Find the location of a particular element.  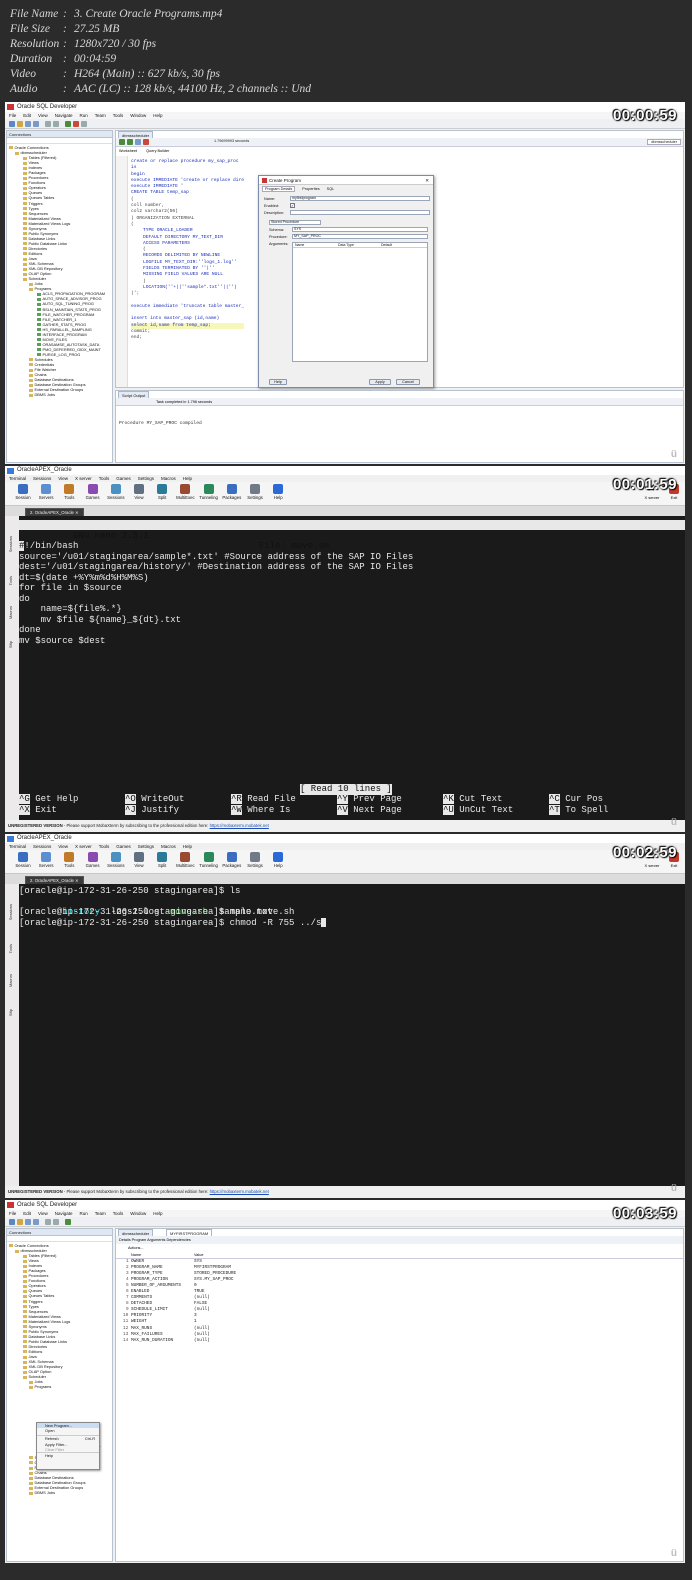

session-icon is located at coordinates (23, 857).